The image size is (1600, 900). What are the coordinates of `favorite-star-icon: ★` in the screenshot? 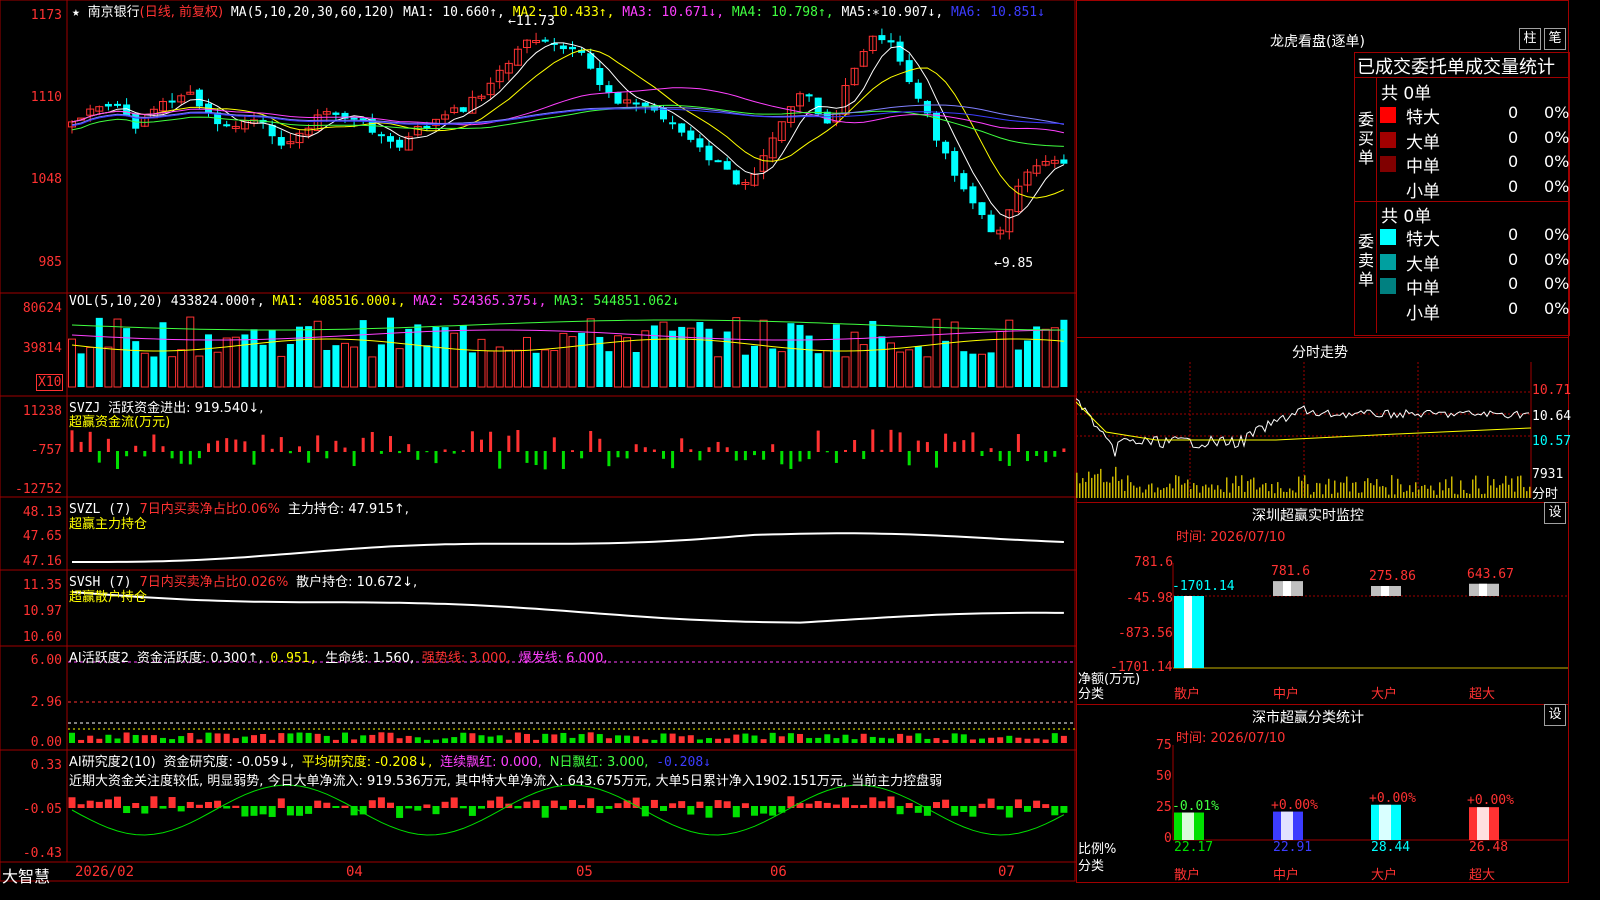 It's located at (76, 12).